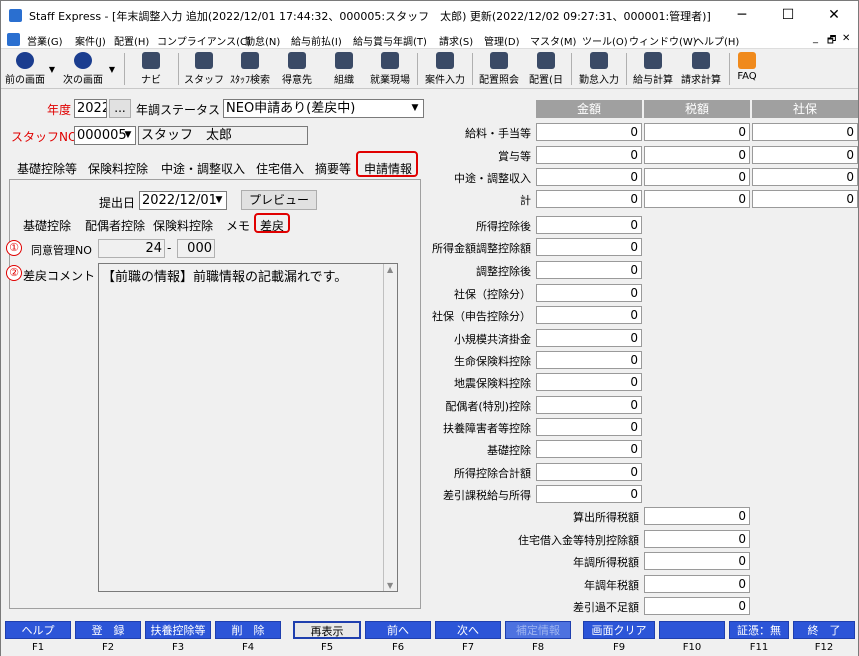  Describe the element at coordinates (25, 60) in the screenshot. I see `arrow-left-icon` at that location.